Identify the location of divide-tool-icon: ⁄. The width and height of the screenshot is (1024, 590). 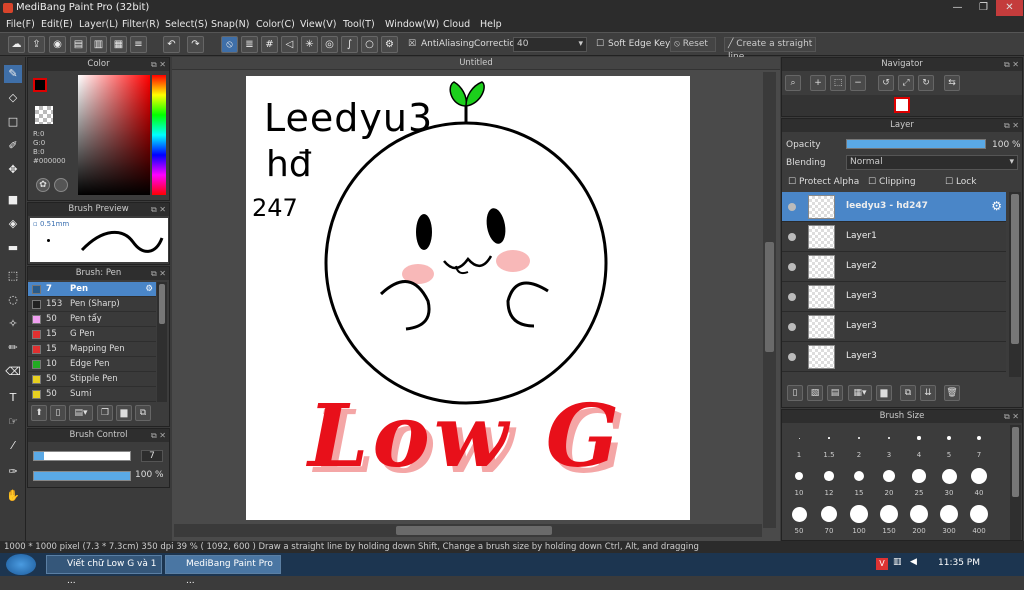
(13, 446).